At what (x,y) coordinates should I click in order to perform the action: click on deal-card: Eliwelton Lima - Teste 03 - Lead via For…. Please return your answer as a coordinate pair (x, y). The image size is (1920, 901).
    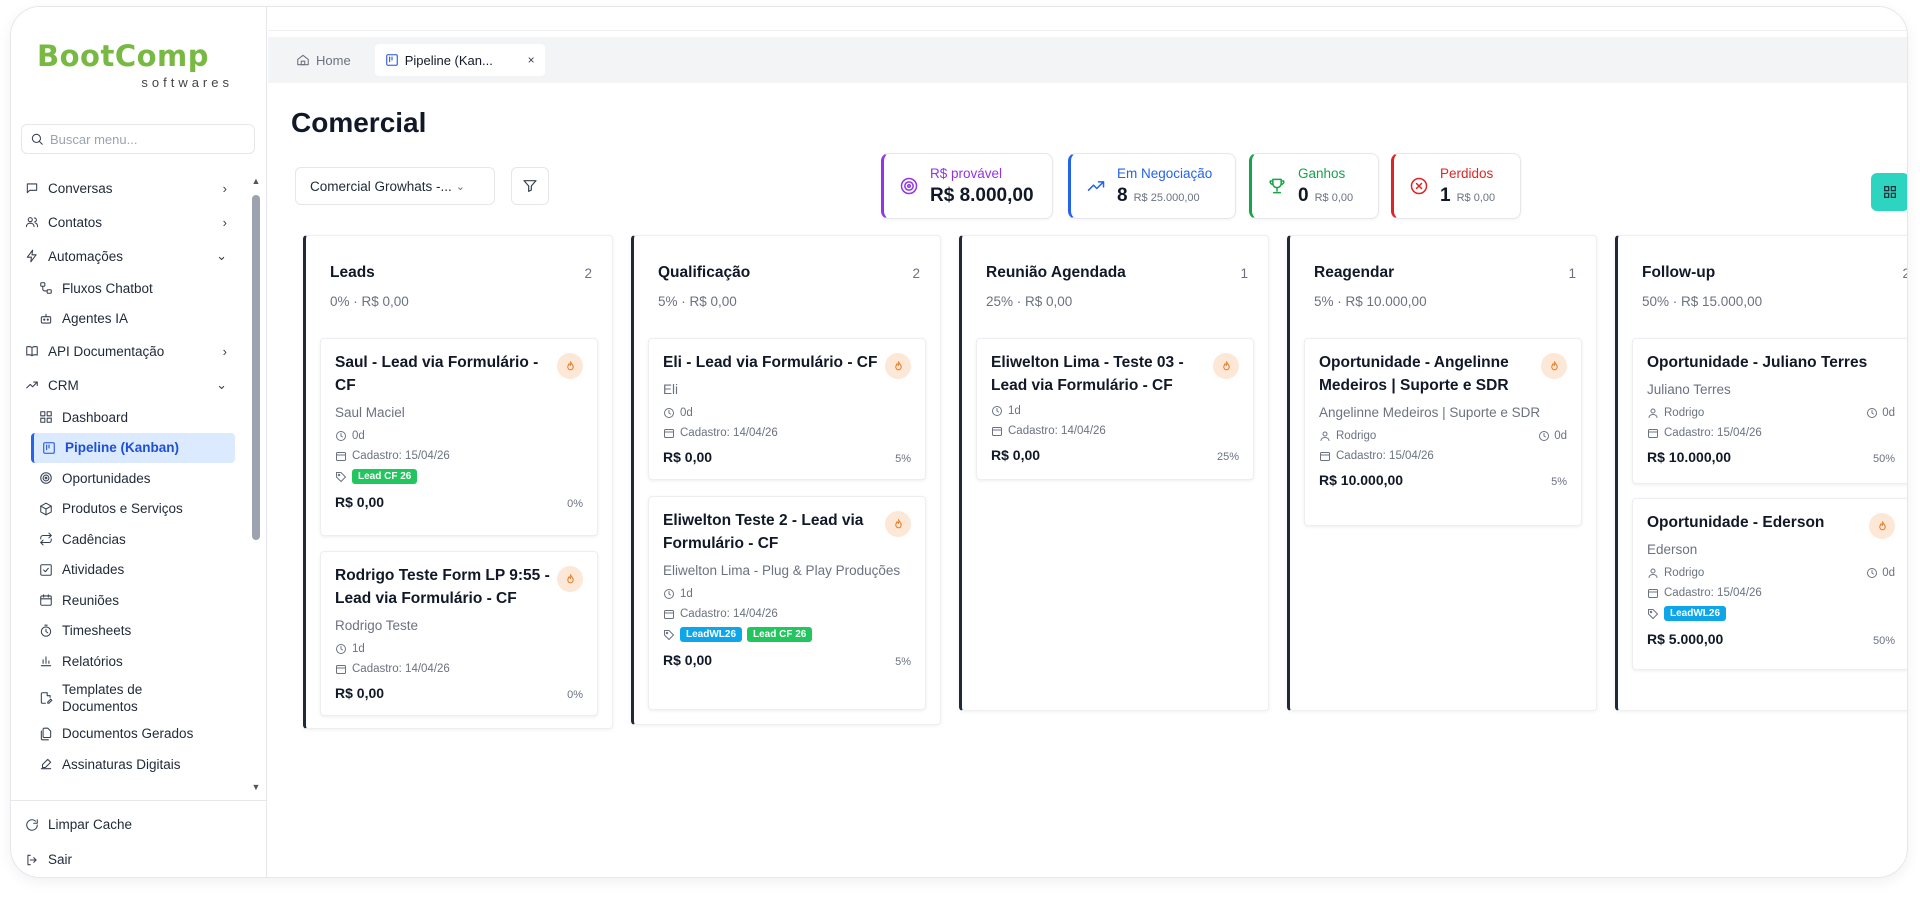
    Looking at the image, I should click on (1115, 409).